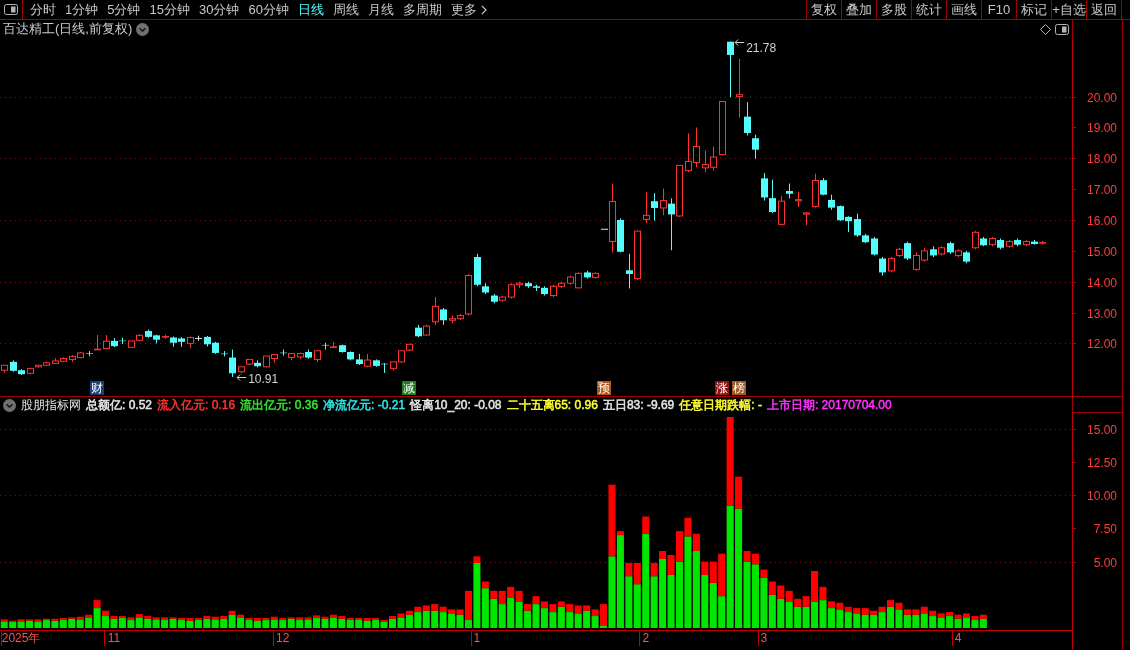  Describe the element at coordinates (928, 9) in the screenshot. I see `toolbar-button: 统计` at that location.